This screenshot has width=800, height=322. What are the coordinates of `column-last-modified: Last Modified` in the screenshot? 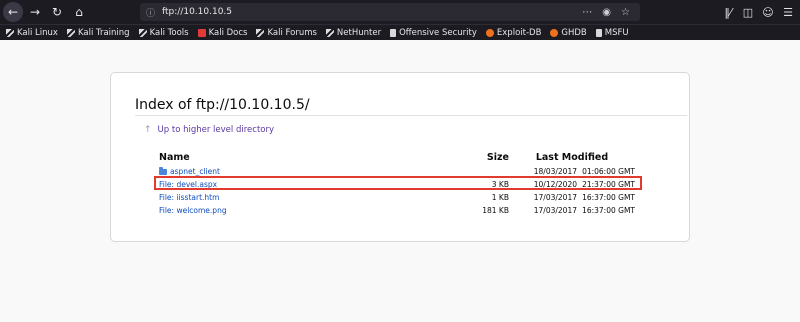 It's located at (572, 157).